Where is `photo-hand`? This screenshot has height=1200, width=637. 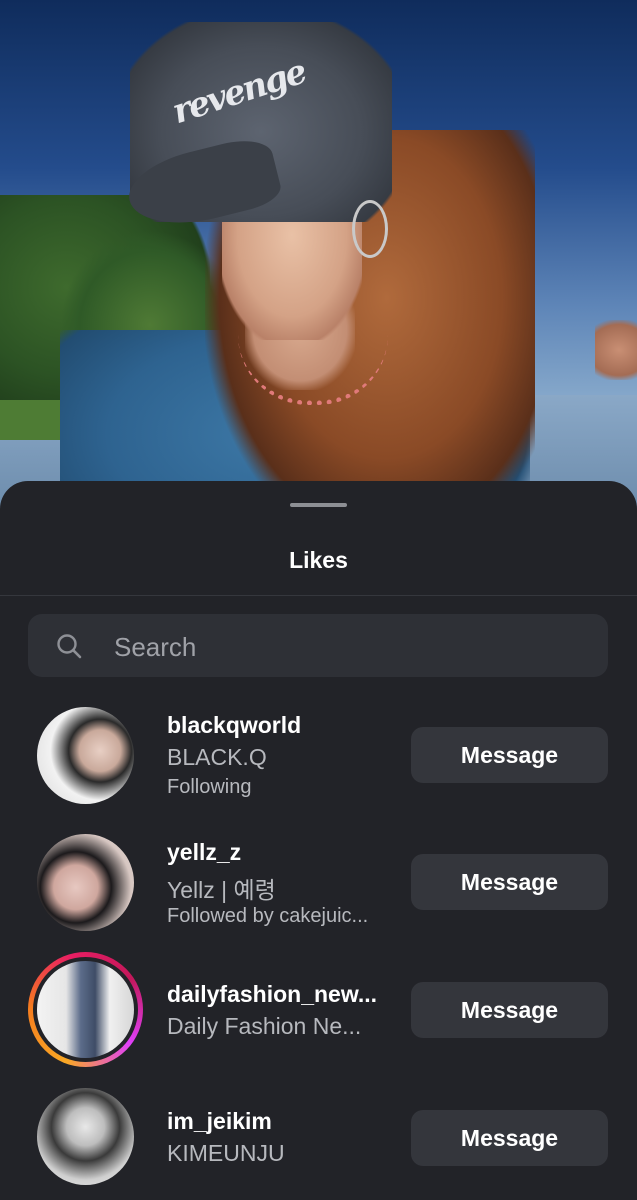 photo-hand is located at coordinates (616, 350).